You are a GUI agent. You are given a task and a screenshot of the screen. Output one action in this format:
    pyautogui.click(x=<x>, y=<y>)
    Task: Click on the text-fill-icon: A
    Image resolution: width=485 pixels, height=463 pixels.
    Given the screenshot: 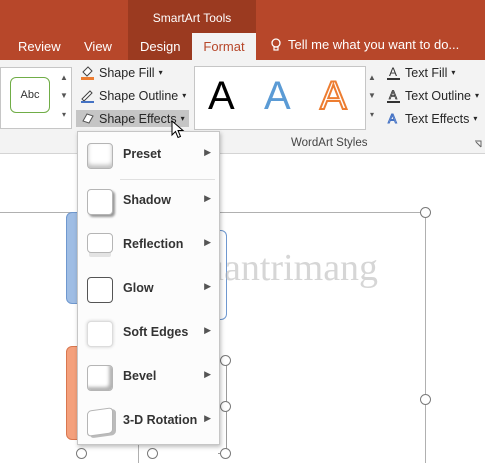 What is the action you would take?
    pyautogui.click(x=393, y=72)
    